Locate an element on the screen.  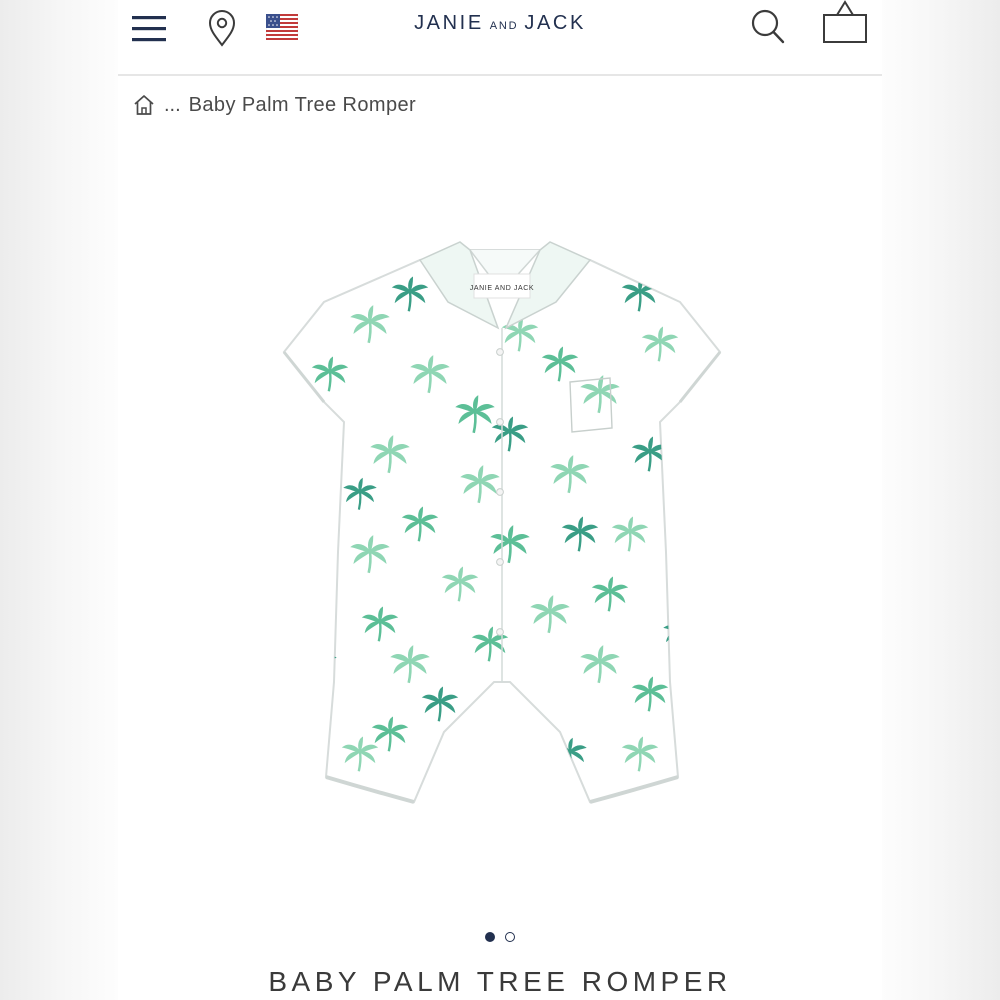
product-title: BABY PALM TREE ROMPER is located at coordinates (500, 981).